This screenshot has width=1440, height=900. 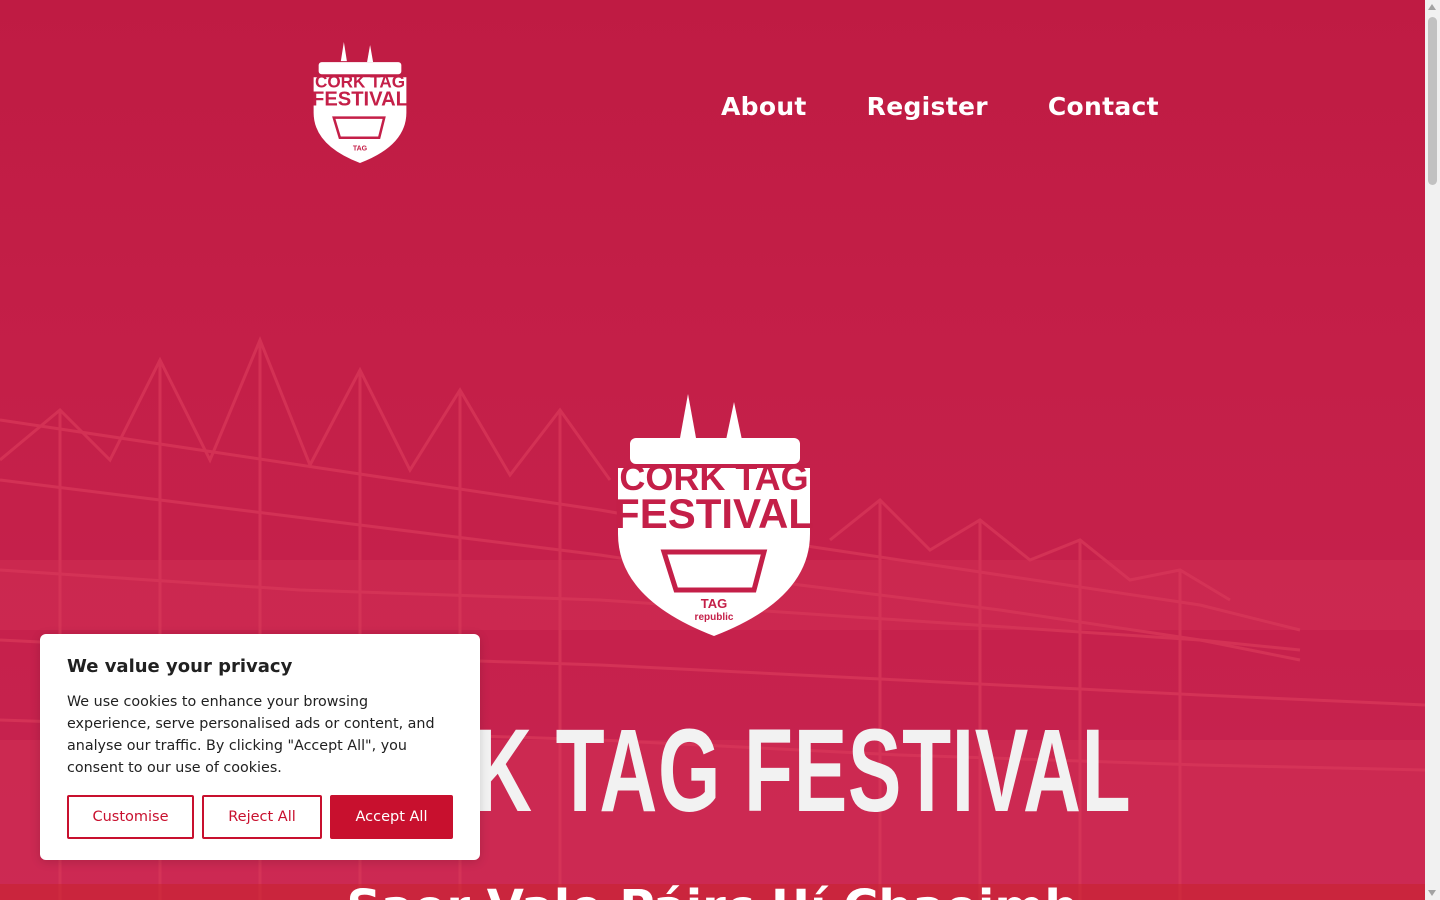 I want to click on scrollbar-thumb, so click(x=1432, y=101).